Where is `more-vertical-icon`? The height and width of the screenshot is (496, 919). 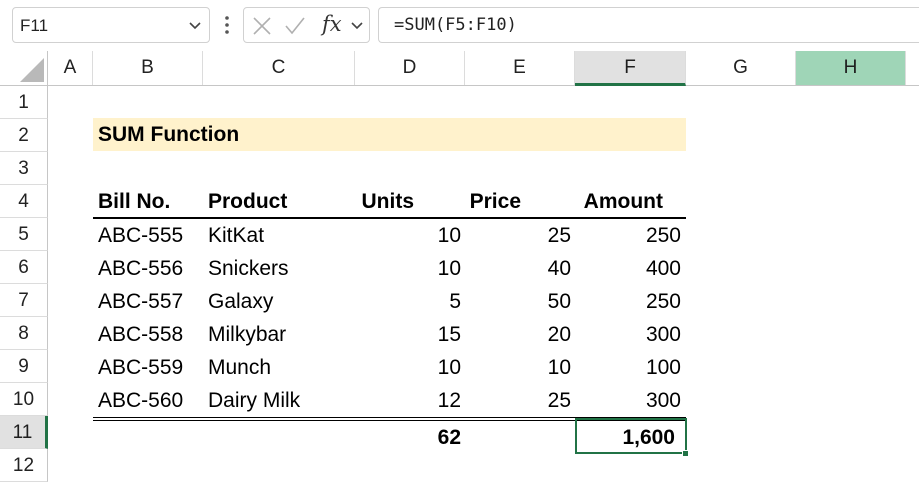
more-vertical-icon is located at coordinates (227, 25).